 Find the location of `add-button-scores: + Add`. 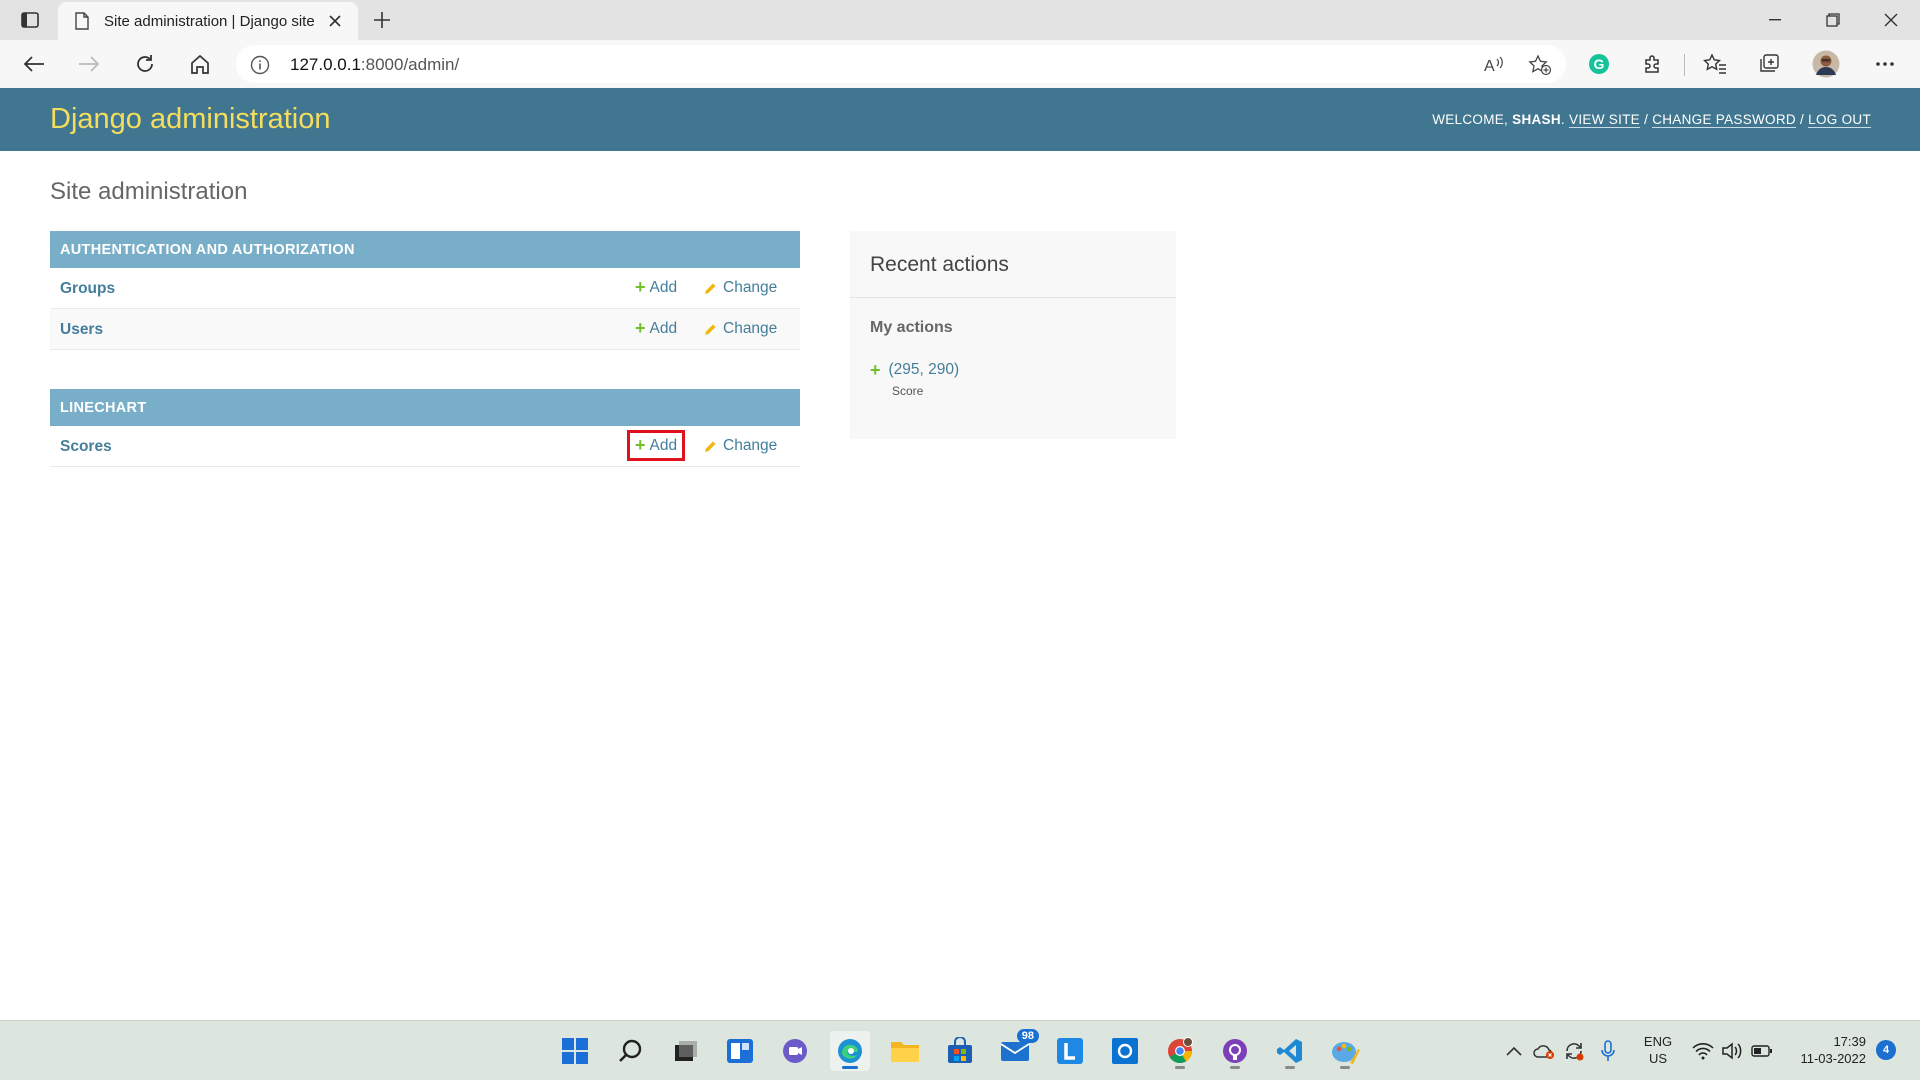

add-button-scores: + Add is located at coordinates (656, 445).